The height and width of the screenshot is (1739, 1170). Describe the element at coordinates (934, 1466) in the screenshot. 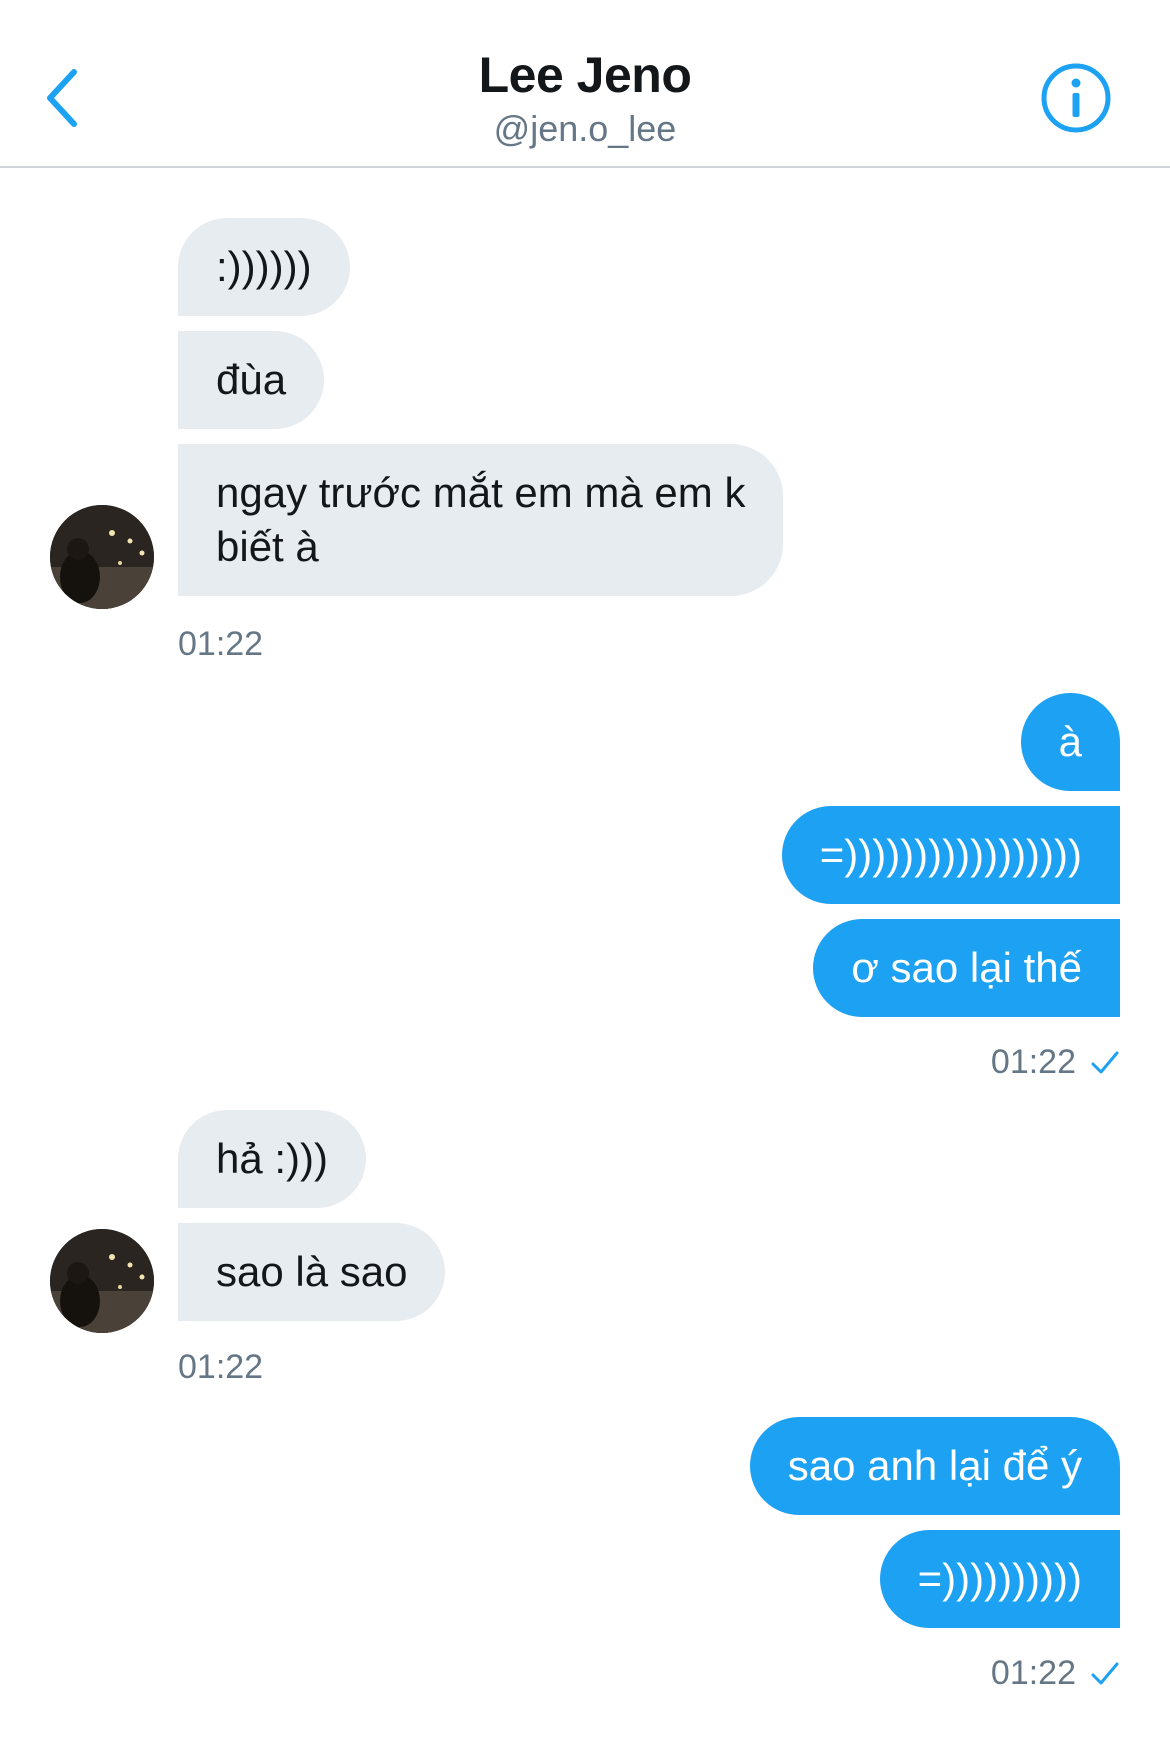

I see `message-bubble-sent: sao anh lại để ý` at that location.